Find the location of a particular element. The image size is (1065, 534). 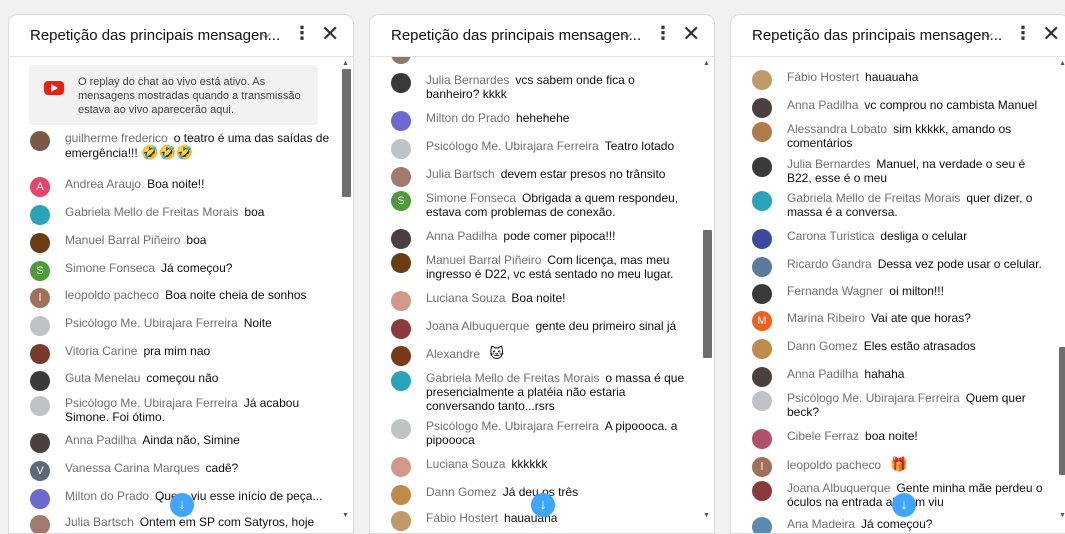

message-author: Ricardo Gandra is located at coordinates (468, 57).